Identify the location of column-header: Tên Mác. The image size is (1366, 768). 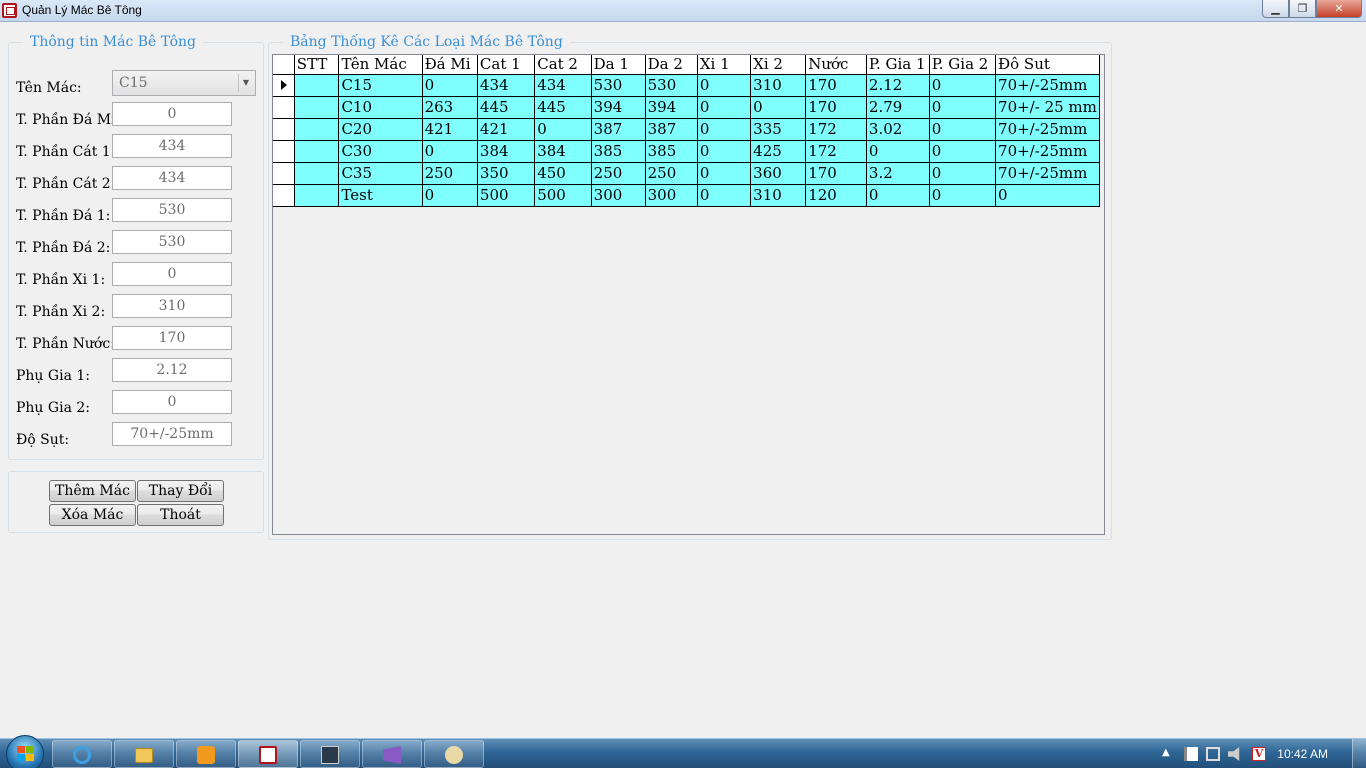
(380, 65).